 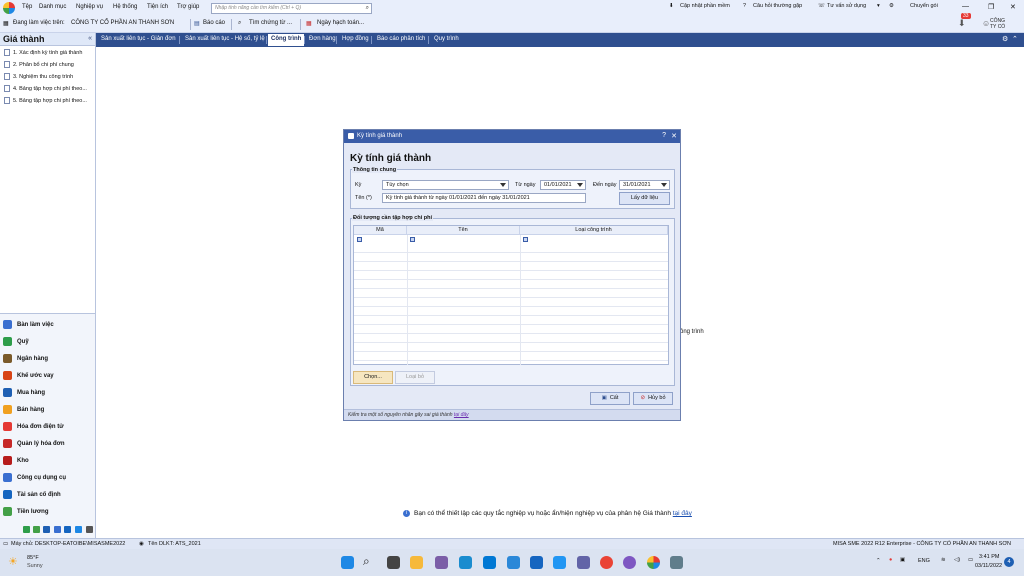 What do you see at coordinates (39, 64) in the screenshot?
I see `sidebar-item: 2. Phân bổ chi phí chung` at bounding box center [39, 64].